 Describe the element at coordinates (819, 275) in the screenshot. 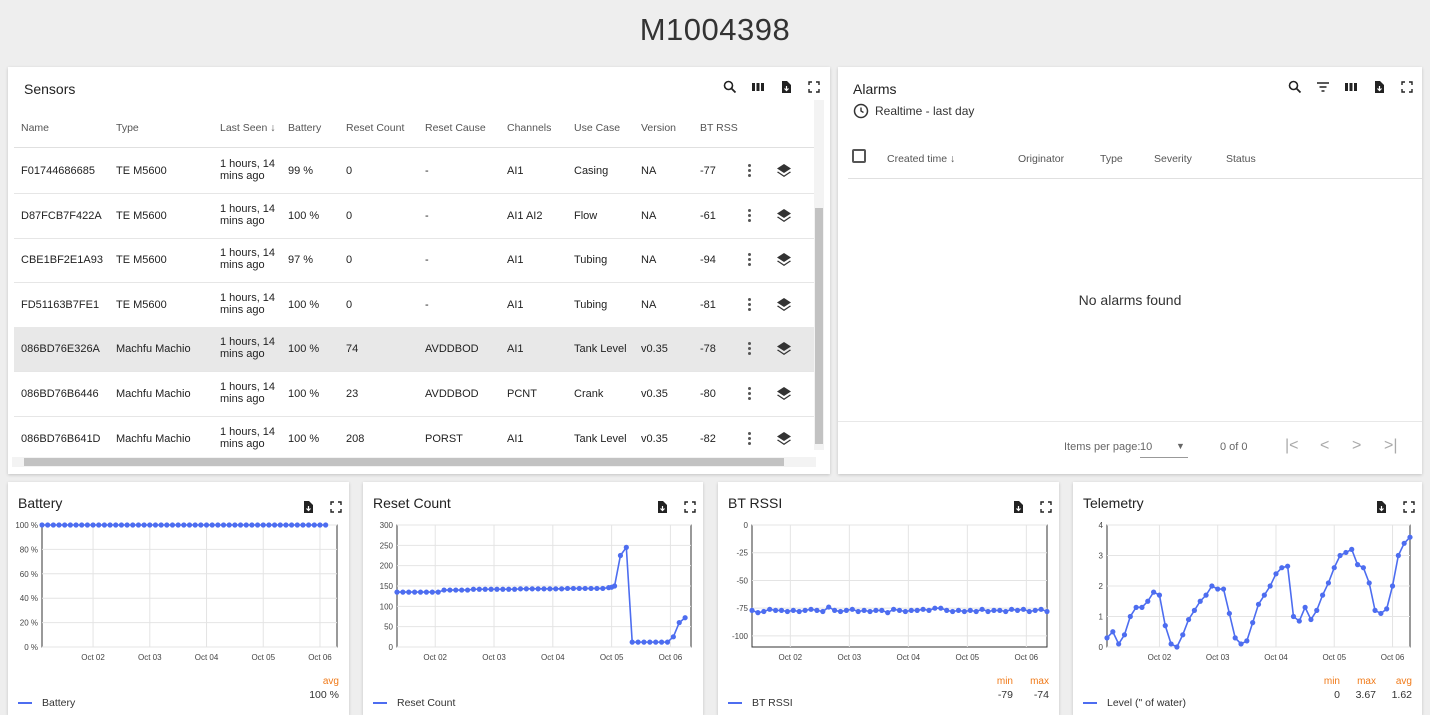

I see `vertical-scrollbar` at that location.